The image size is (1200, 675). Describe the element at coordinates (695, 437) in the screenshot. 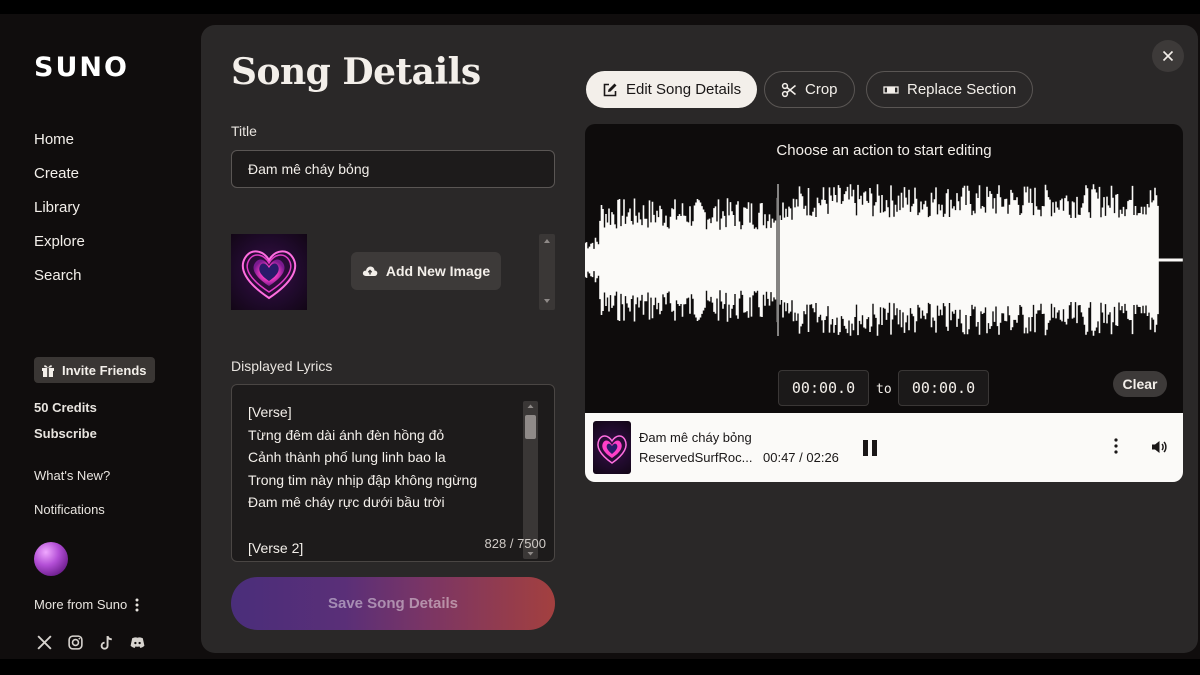

I see `player-song-title: Đam mê cháy bỏng` at that location.